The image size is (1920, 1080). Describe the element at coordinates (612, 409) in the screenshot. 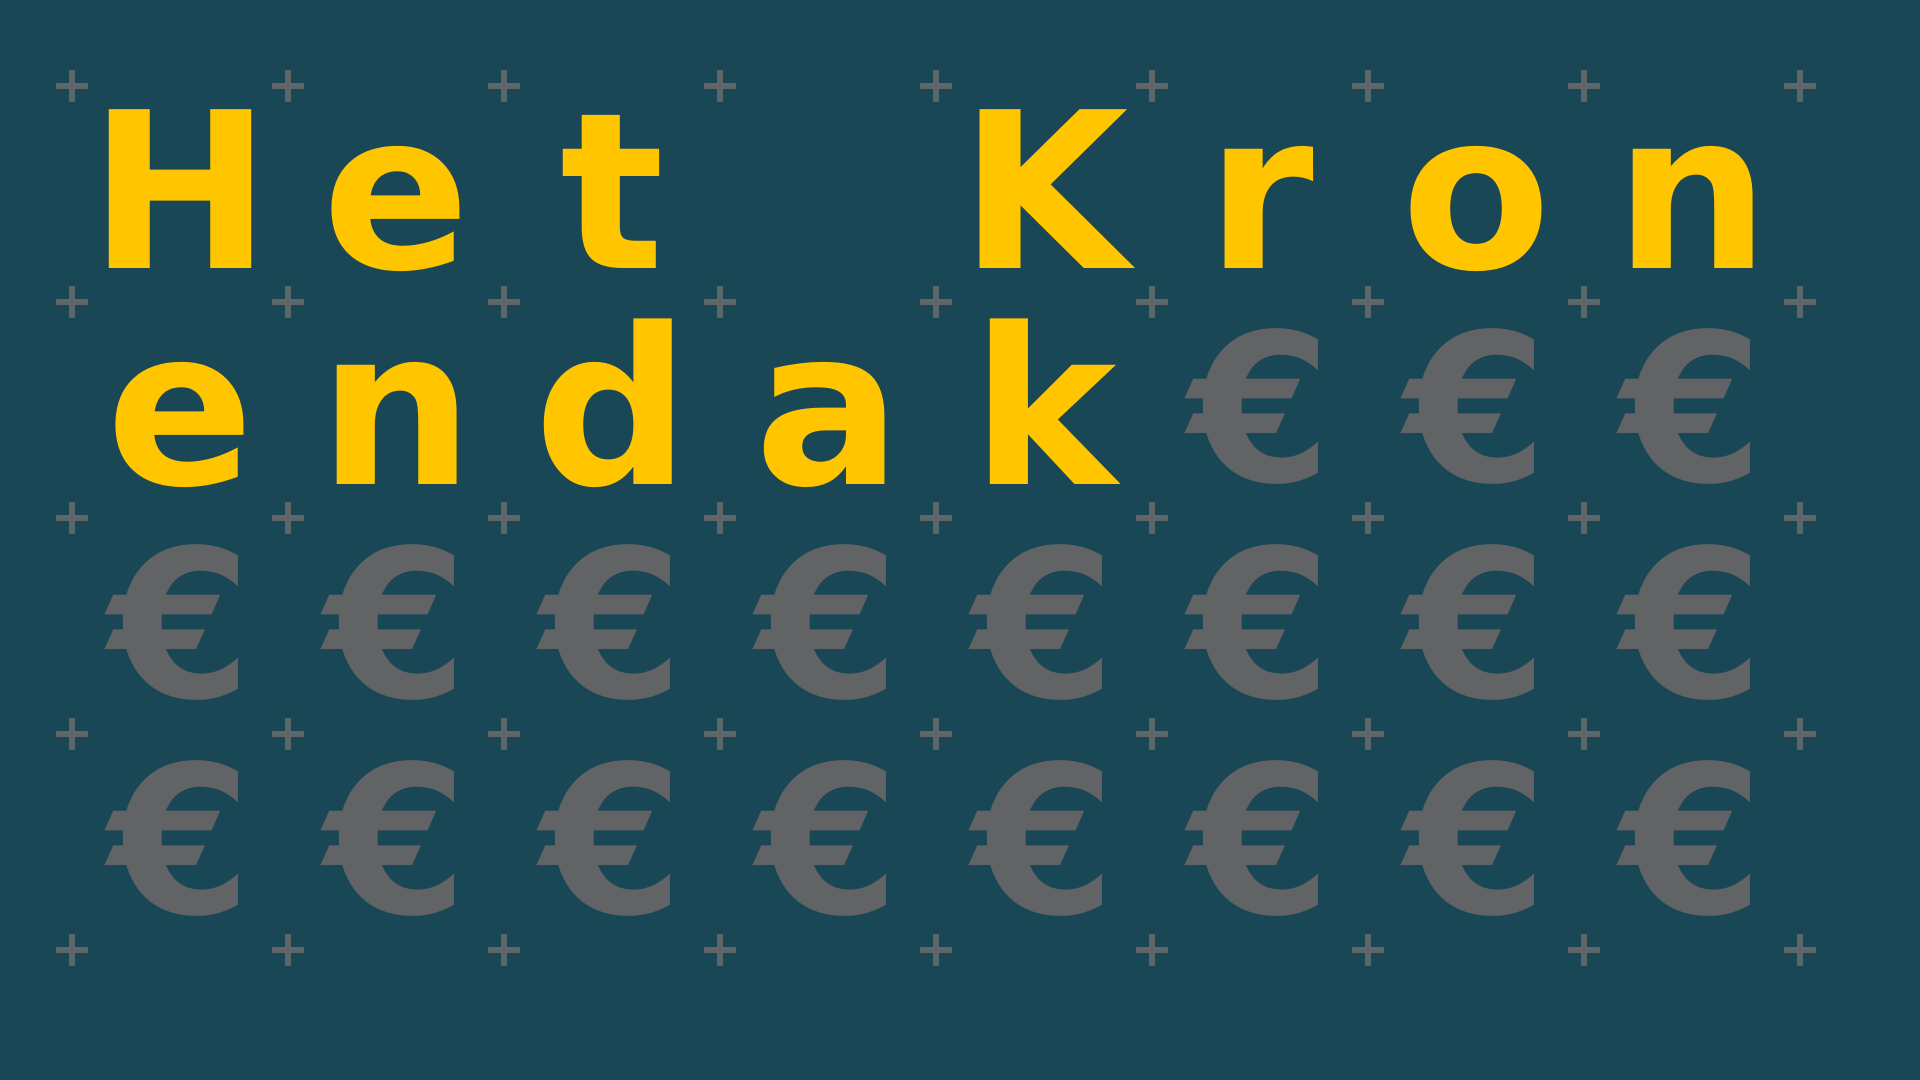

I see `title-letter: d` at that location.